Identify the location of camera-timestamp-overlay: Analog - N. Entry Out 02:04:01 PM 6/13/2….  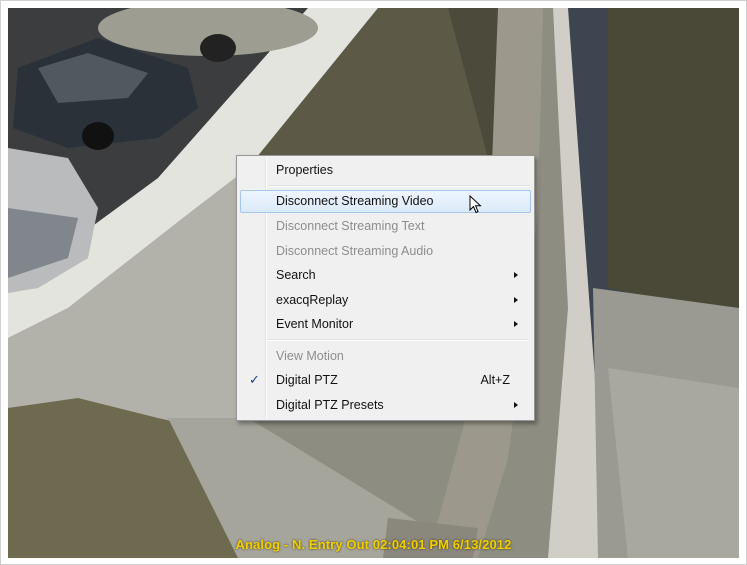
(373, 544).